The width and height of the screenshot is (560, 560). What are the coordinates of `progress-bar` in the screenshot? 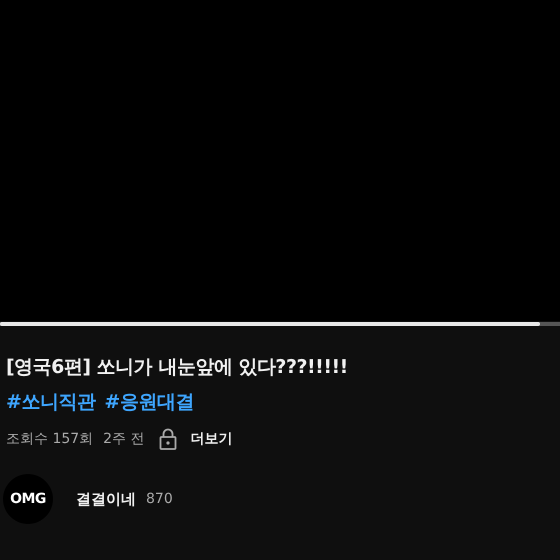 It's located at (280, 324).